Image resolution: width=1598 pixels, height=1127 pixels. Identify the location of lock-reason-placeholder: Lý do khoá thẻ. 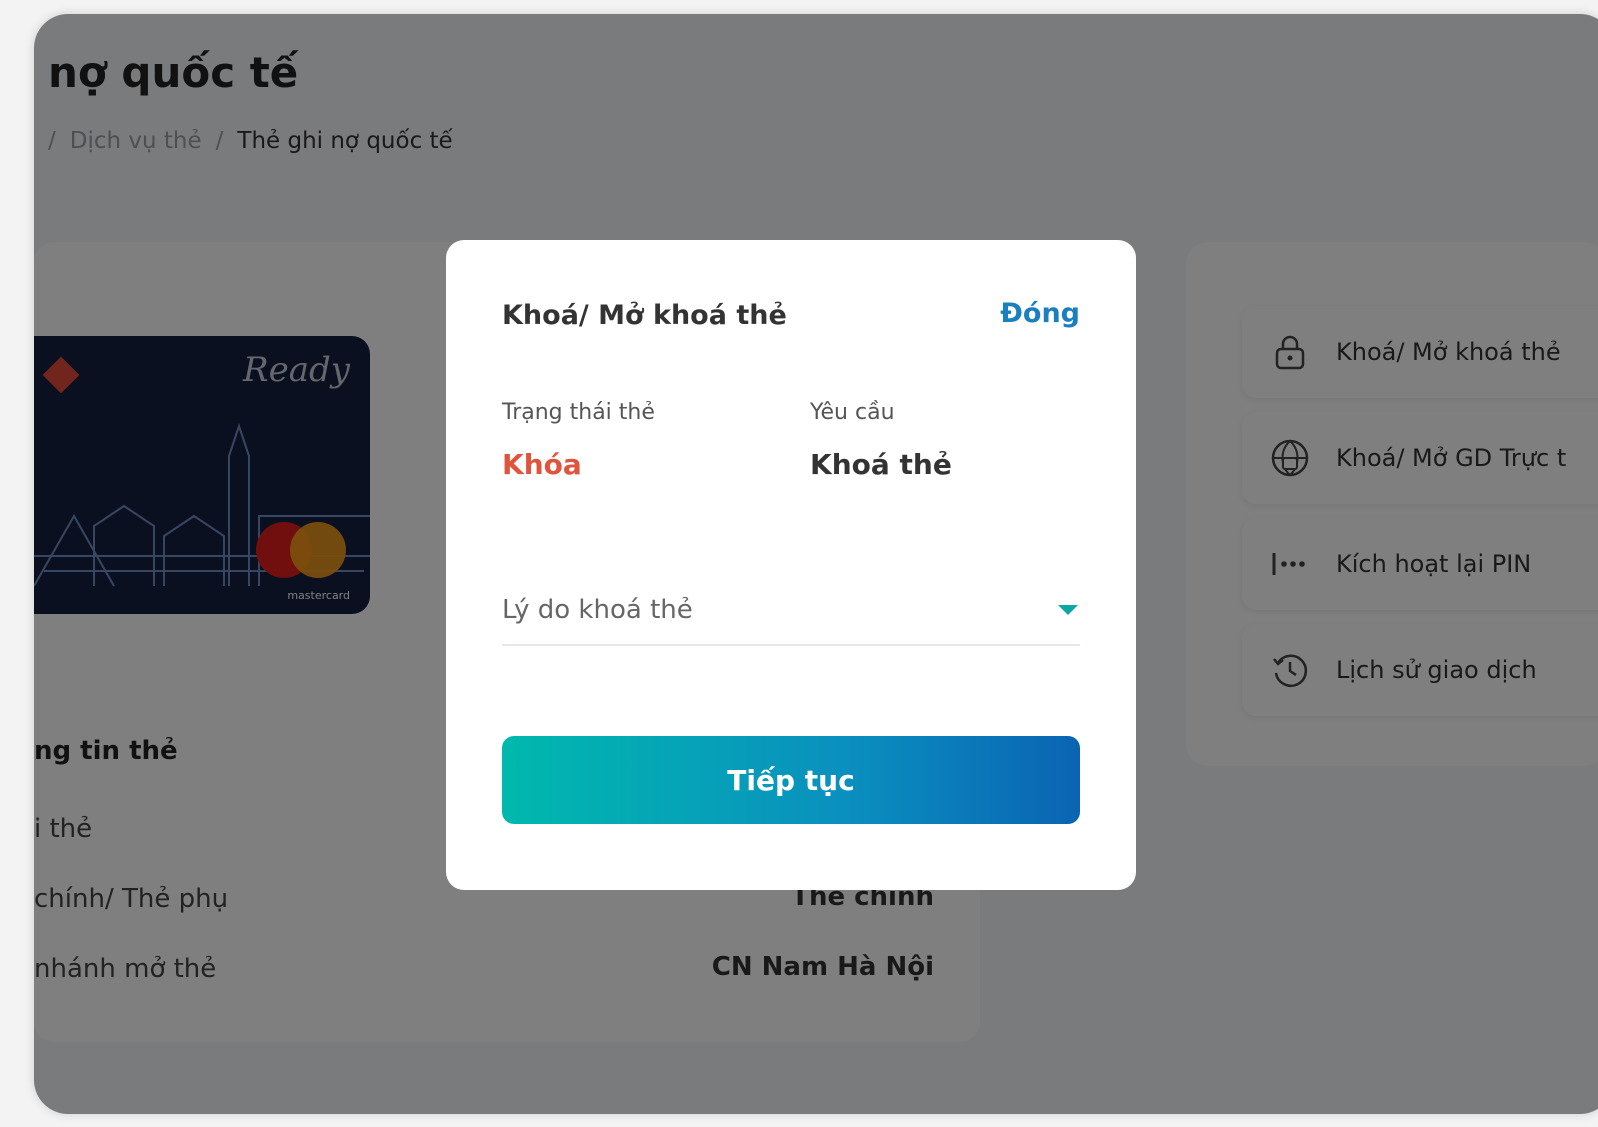
(597, 610).